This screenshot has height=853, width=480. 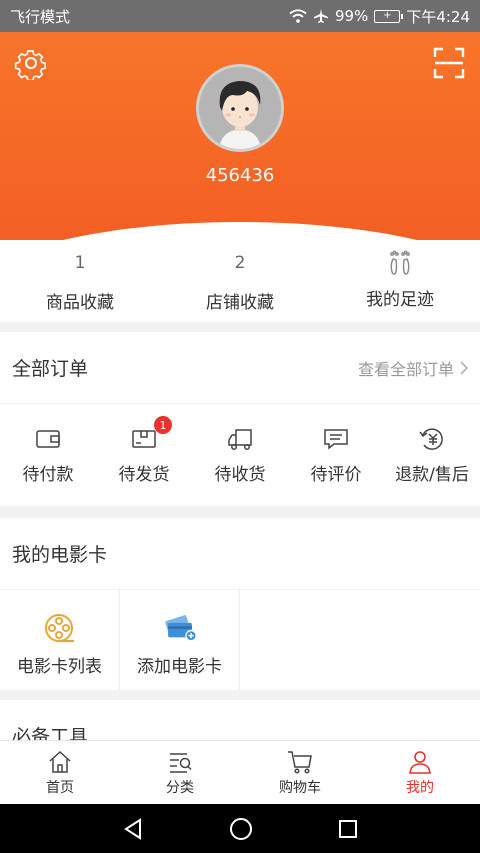 I want to click on order-status-row: 待付款 1 待发货 待收货 待评价 退款/售后, so click(x=240, y=455).